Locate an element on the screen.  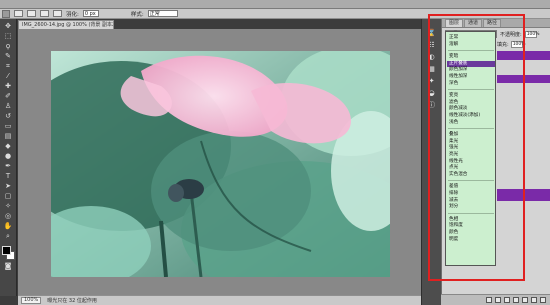
blend-mode-option: 划分 is located at coordinates (453, 207).